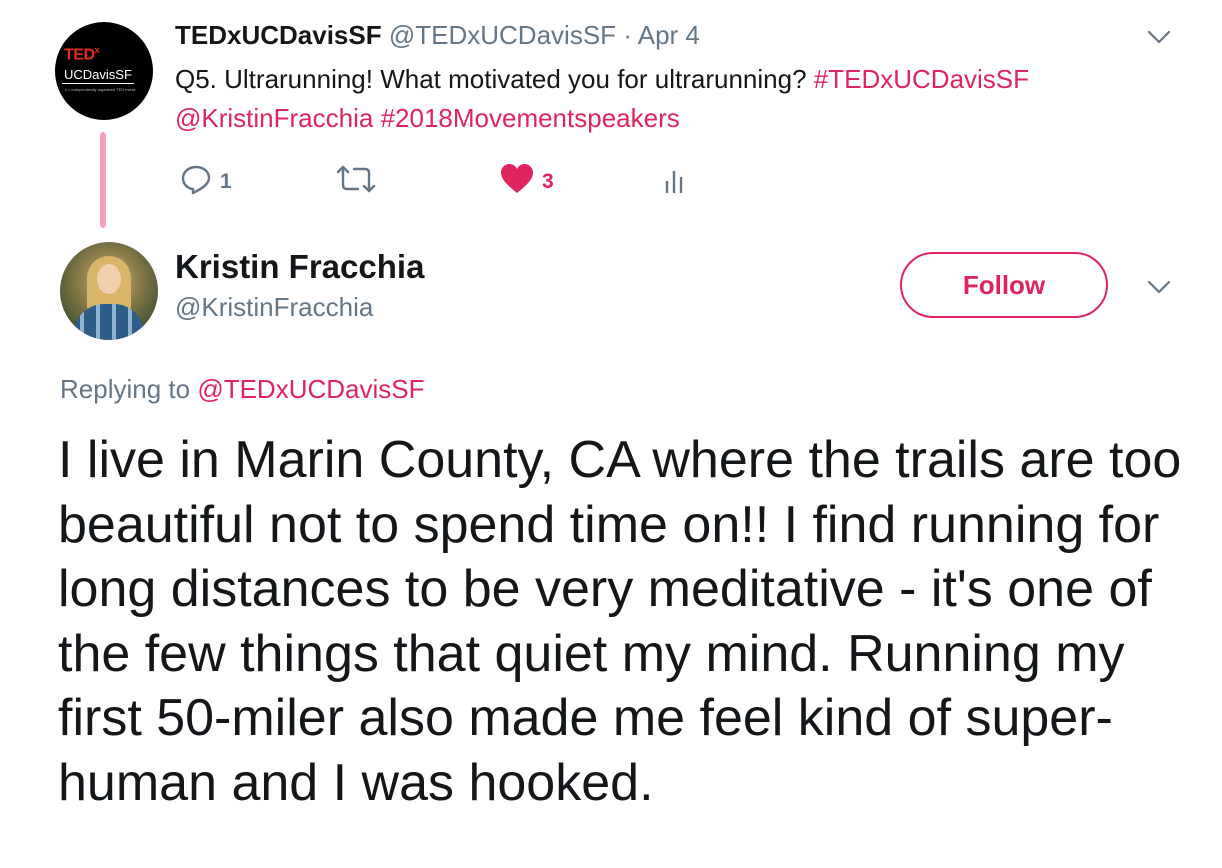 This screenshot has width=1222, height=868. Describe the element at coordinates (226, 181) in the screenshot. I see `reply-count: 1` at that location.